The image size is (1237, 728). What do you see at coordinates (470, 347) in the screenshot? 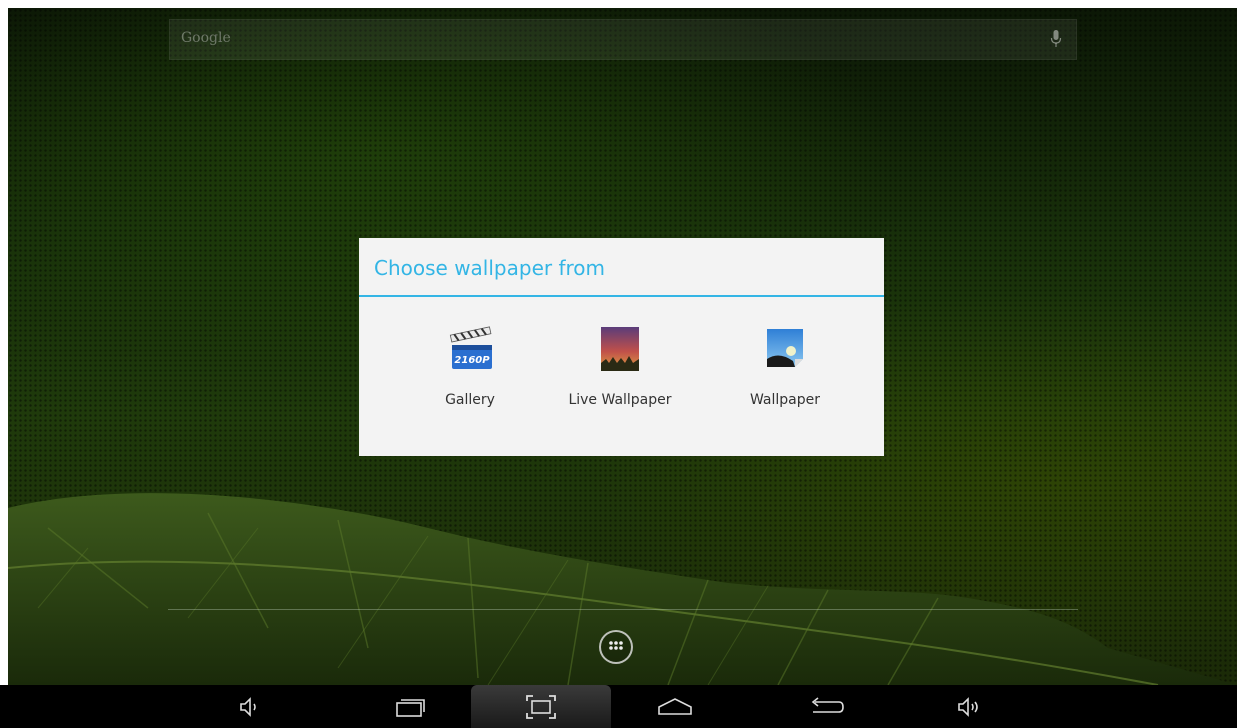
I see `clapperboard-icon: 2160P` at bounding box center [470, 347].